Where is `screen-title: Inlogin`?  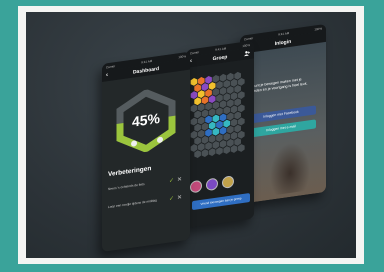
screen-title: Inlogin is located at coordinates (283, 42).